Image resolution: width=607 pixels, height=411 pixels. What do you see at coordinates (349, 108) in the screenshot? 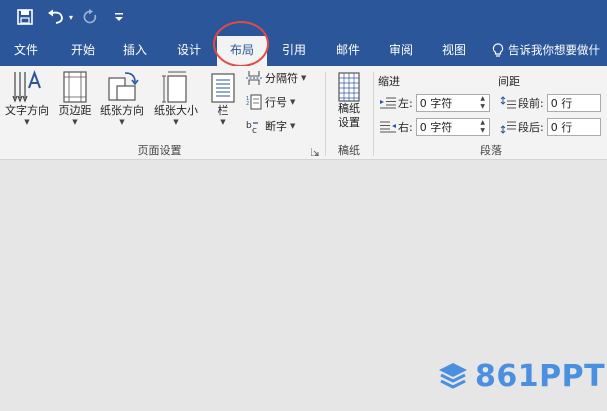
I see `manuscript-label-line1: 稿纸` at bounding box center [349, 108].